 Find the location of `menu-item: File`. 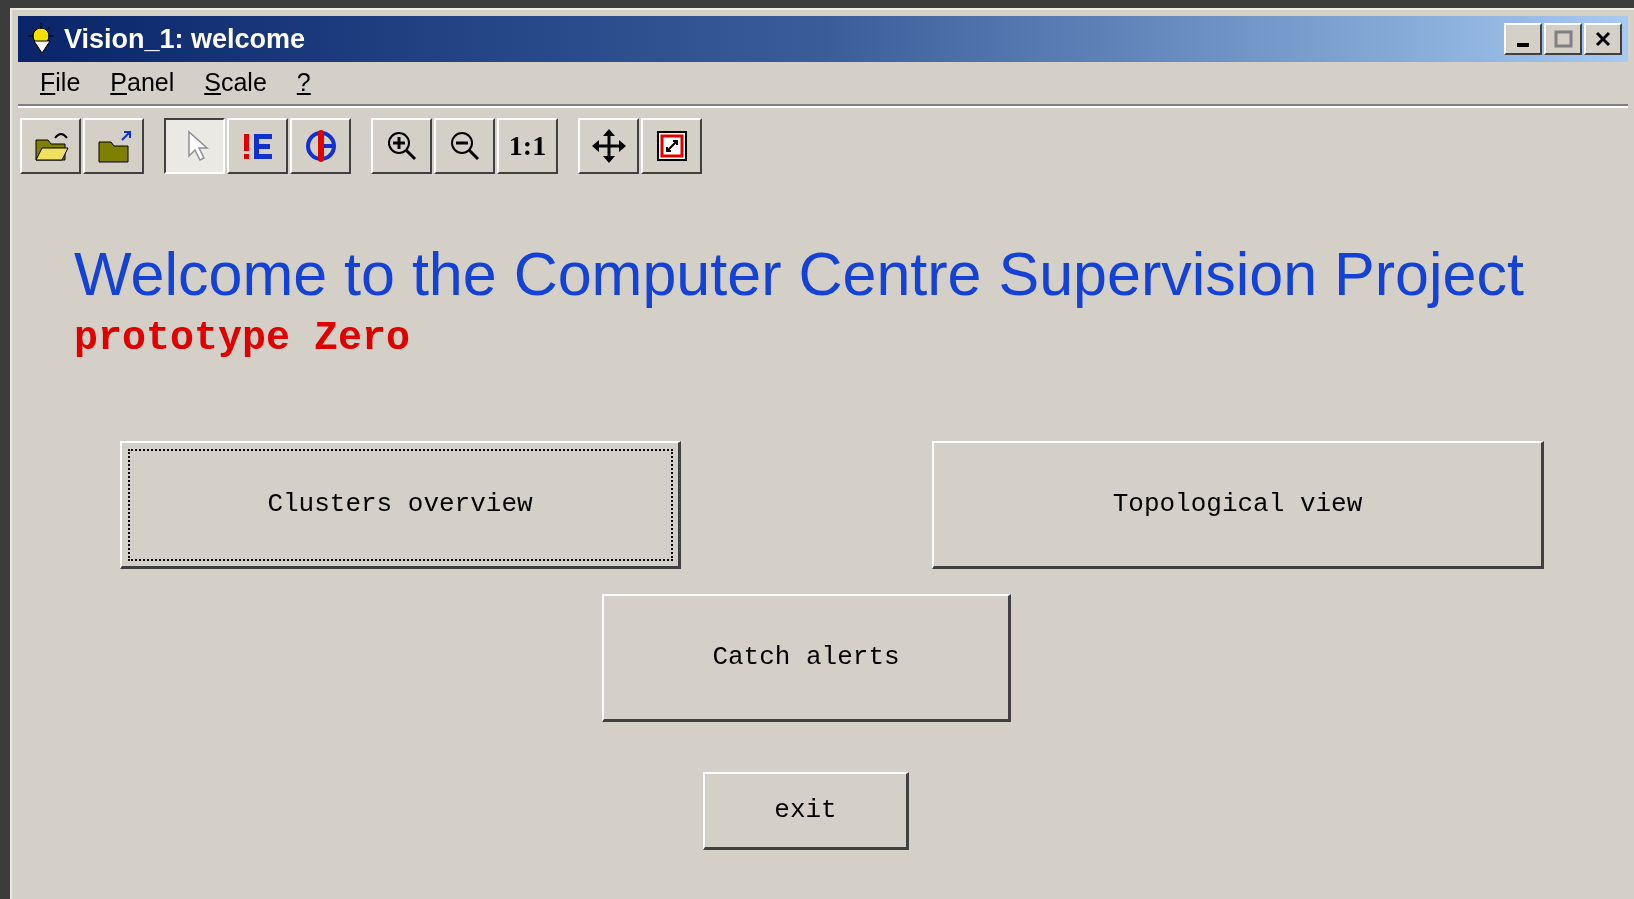

menu-item: File is located at coordinates (60, 83).